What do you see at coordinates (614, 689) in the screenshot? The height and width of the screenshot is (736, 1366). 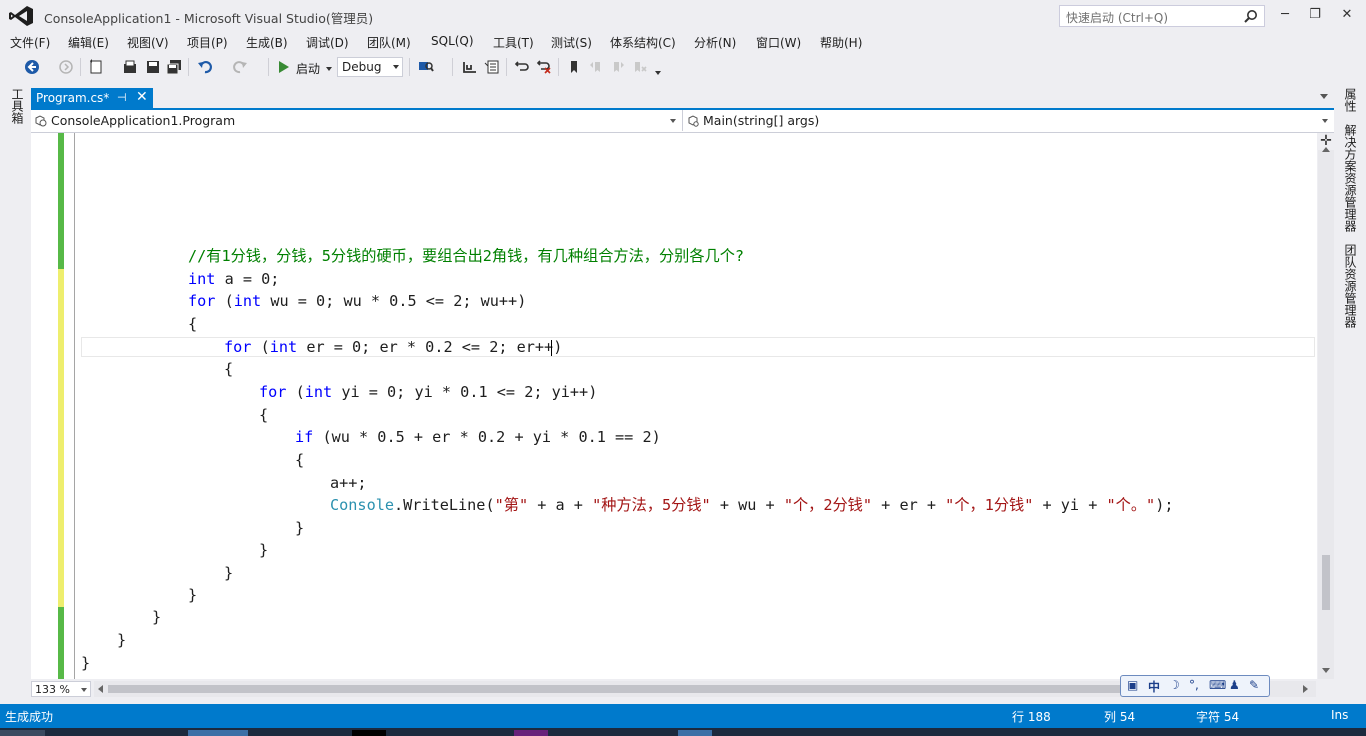 I see `horizontal-scroll-thumb` at bounding box center [614, 689].